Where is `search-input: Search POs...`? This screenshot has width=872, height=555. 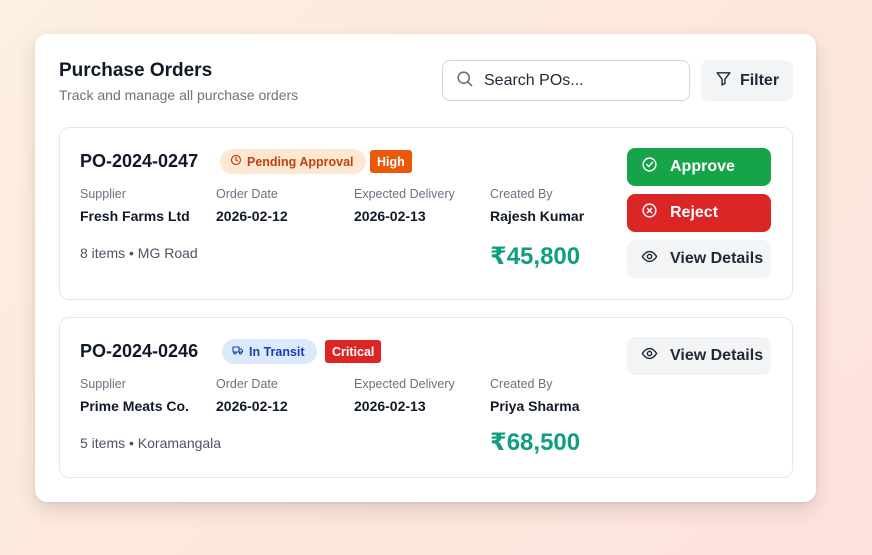
search-input: Search POs... is located at coordinates (566, 80).